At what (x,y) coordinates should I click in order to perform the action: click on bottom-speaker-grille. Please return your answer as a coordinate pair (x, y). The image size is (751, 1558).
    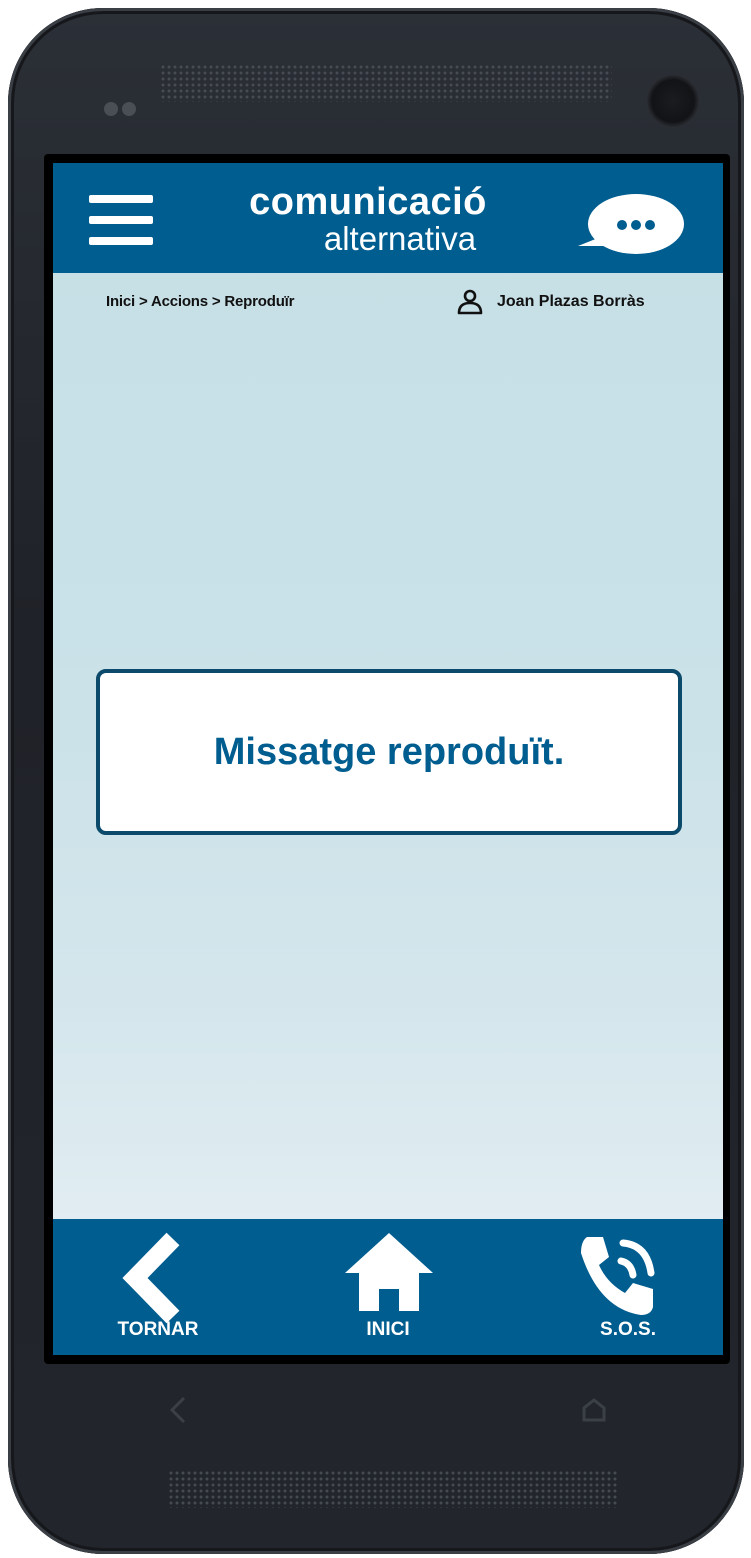
    Looking at the image, I should click on (393, 1489).